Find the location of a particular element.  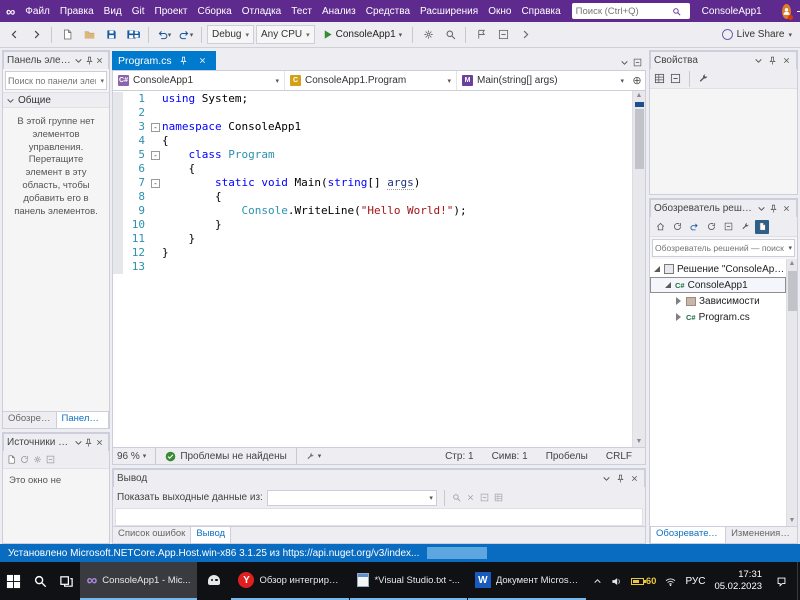

autoscroll-icon is located at coordinates (498, 497).